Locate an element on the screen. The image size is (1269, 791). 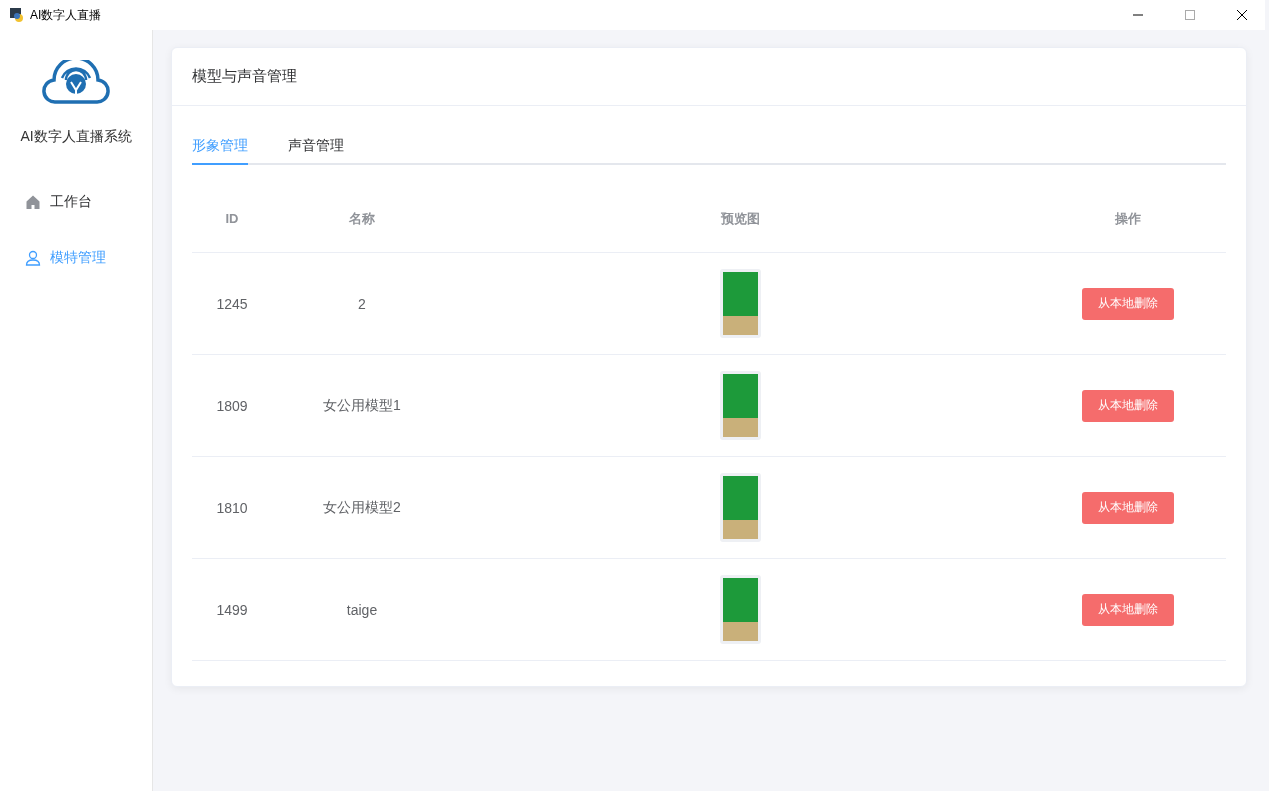
table-cell-text: 2 is located at coordinates (362, 303).